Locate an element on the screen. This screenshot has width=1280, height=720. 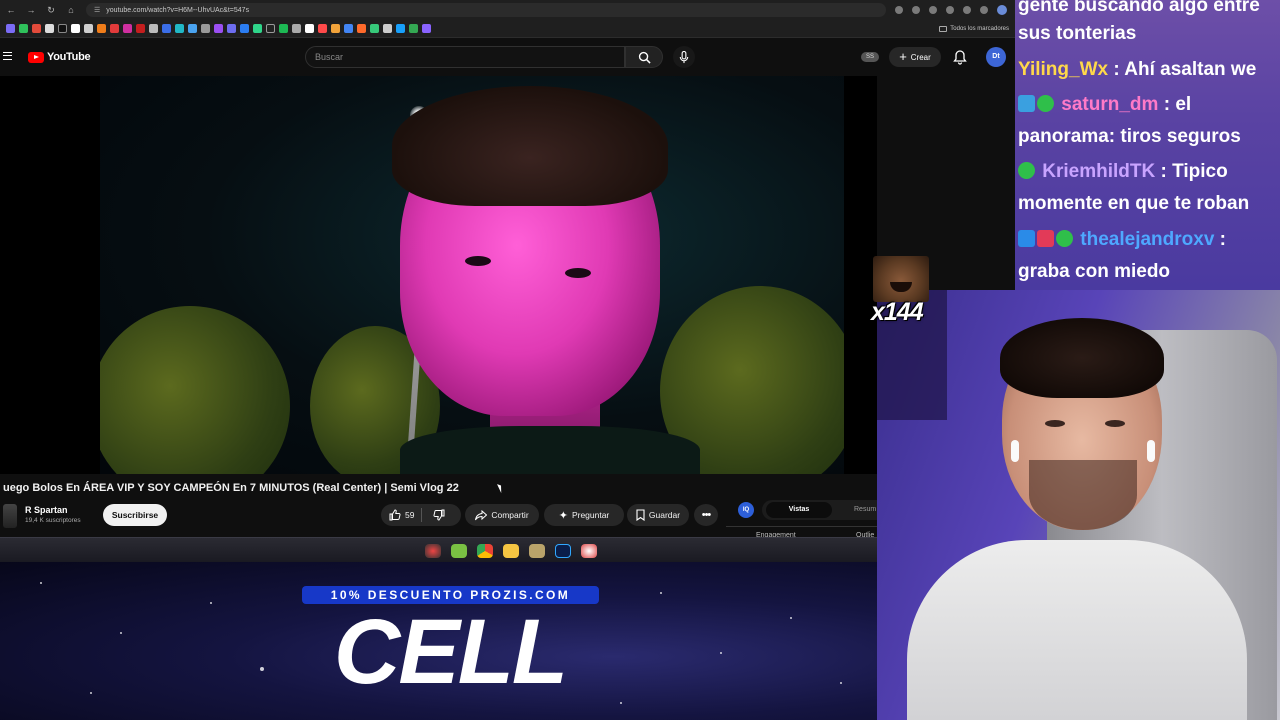
chat-text: Ahí asaltan we is located at coordinates (1190, 69).